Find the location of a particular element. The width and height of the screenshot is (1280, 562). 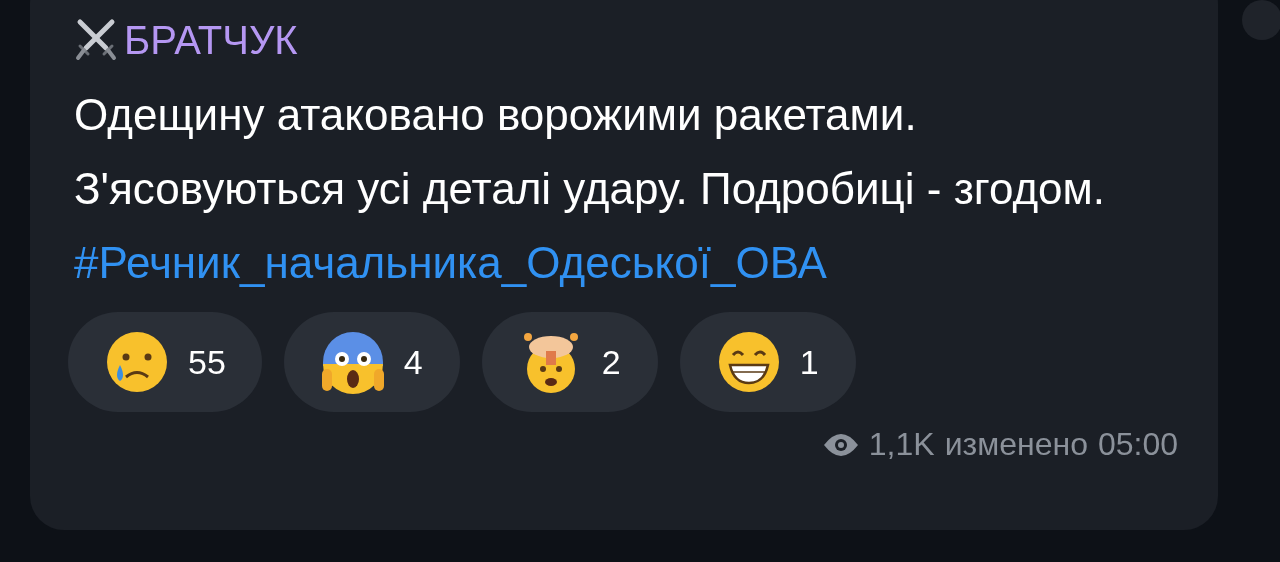

screaming-face-icon is located at coordinates (352, 362).